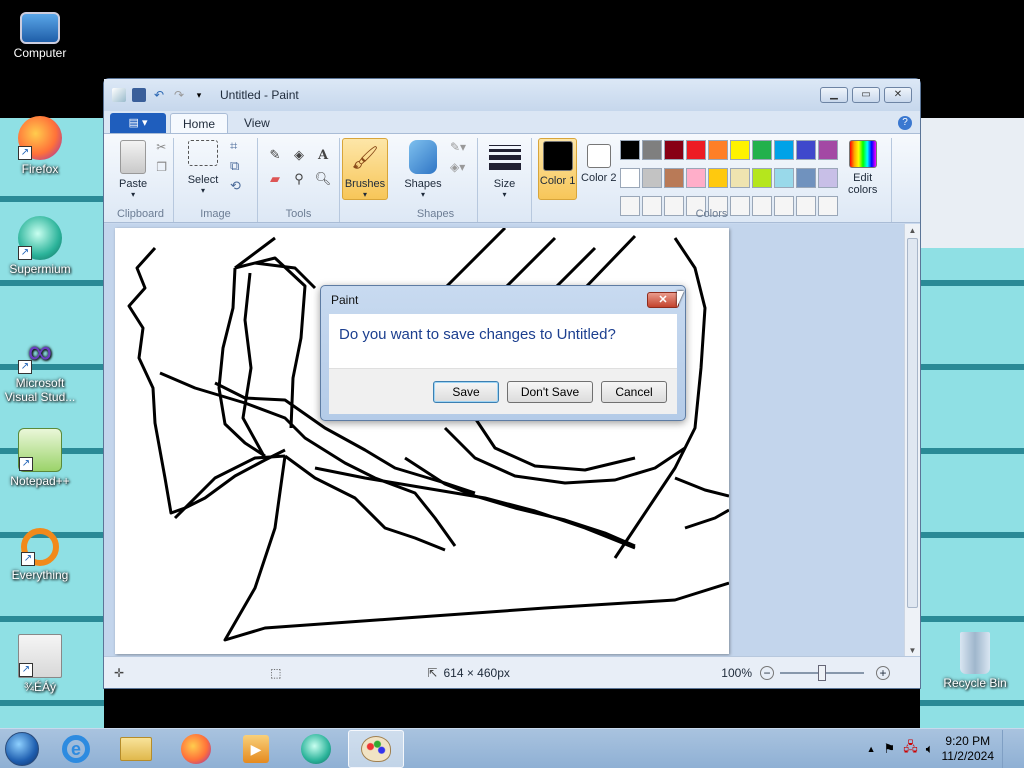  I want to click on customize-quick-access-icon: ▾, so click(199, 95).